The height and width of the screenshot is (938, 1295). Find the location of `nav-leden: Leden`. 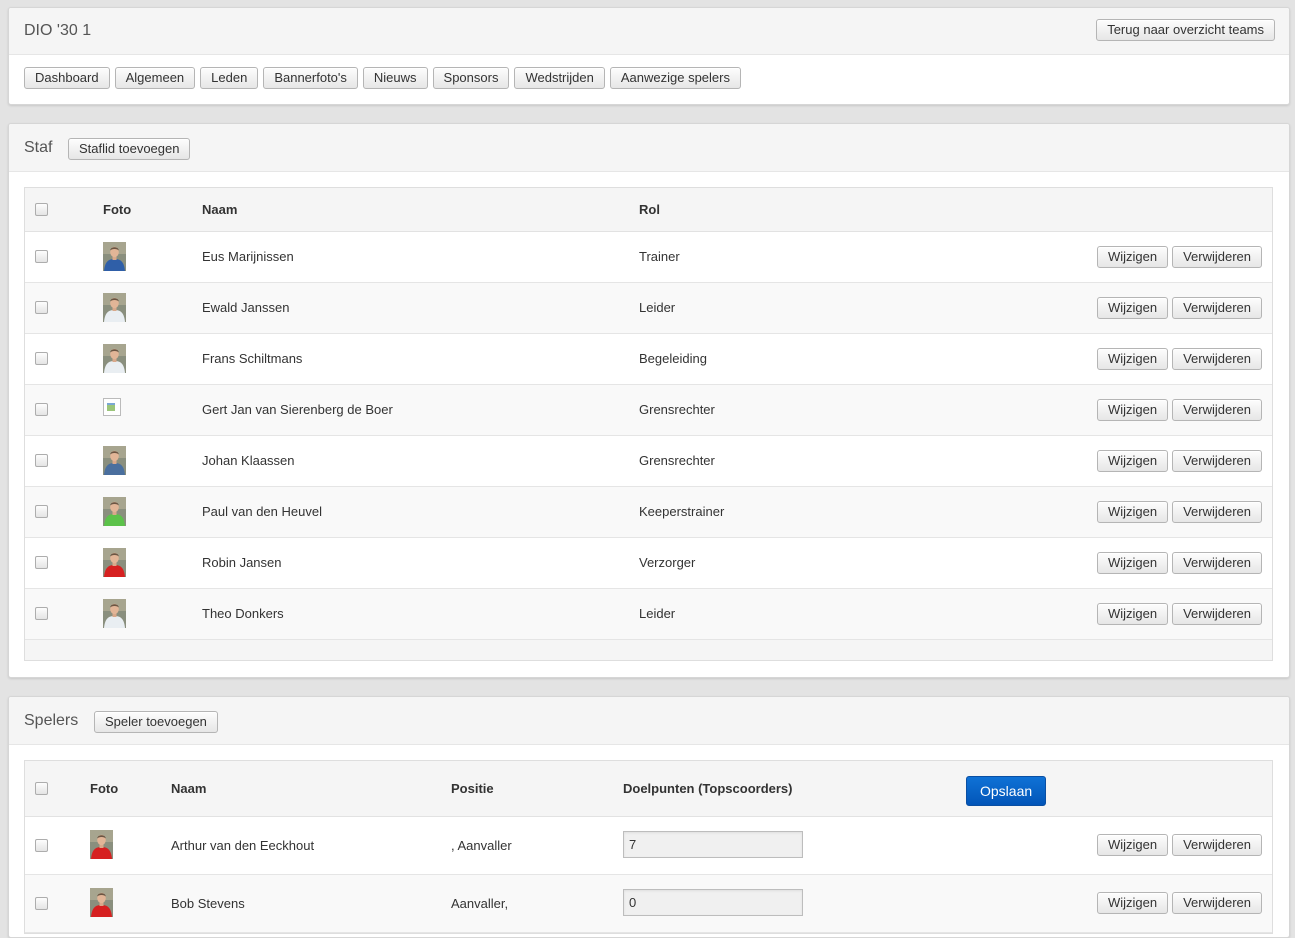

nav-leden: Leden is located at coordinates (229, 78).